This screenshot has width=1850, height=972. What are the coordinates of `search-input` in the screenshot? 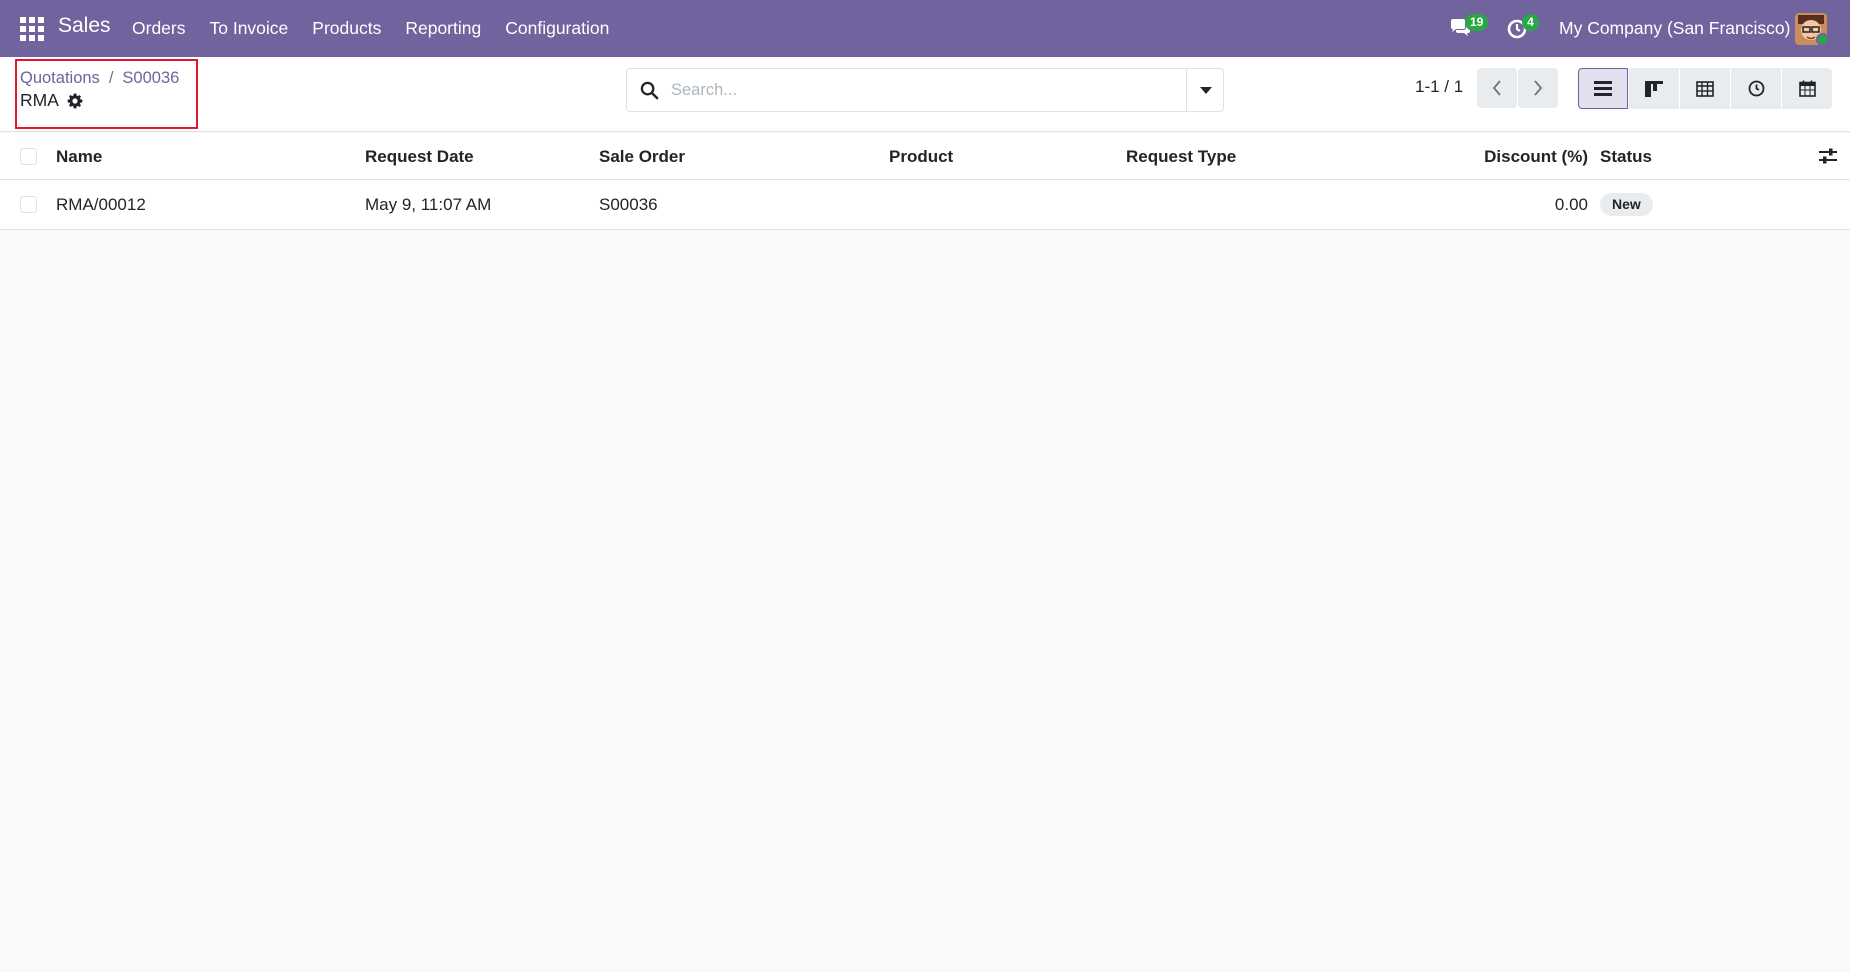 It's located at (921, 90).